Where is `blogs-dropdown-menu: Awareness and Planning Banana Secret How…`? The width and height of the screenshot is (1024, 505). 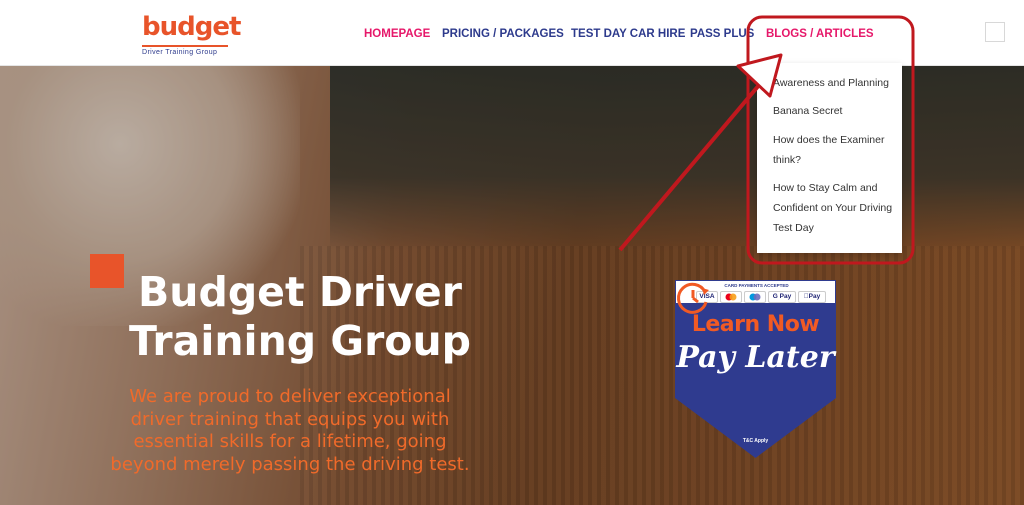 blogs-dropdown-menu: Awareness and Planning Banana Secret How… is located at coordinates (829, 158).